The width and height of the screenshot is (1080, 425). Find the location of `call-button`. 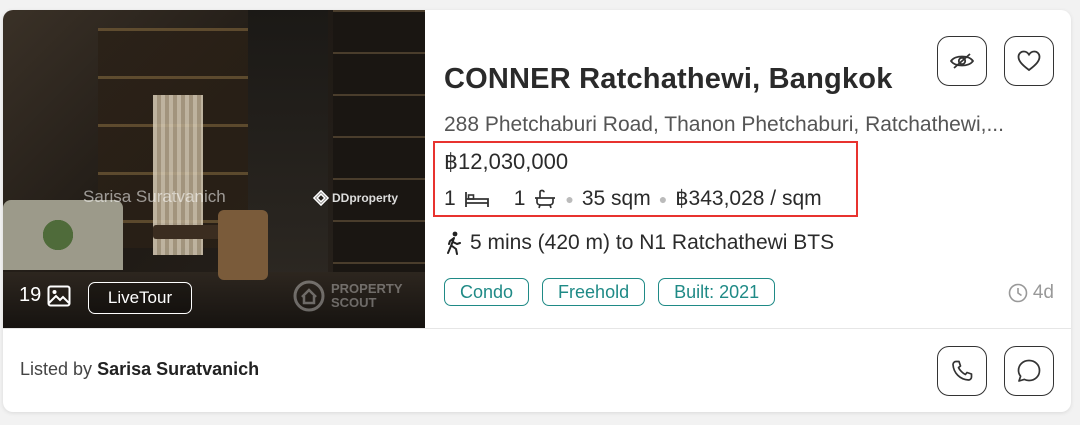

call-button is located at coordinates (962, 371).